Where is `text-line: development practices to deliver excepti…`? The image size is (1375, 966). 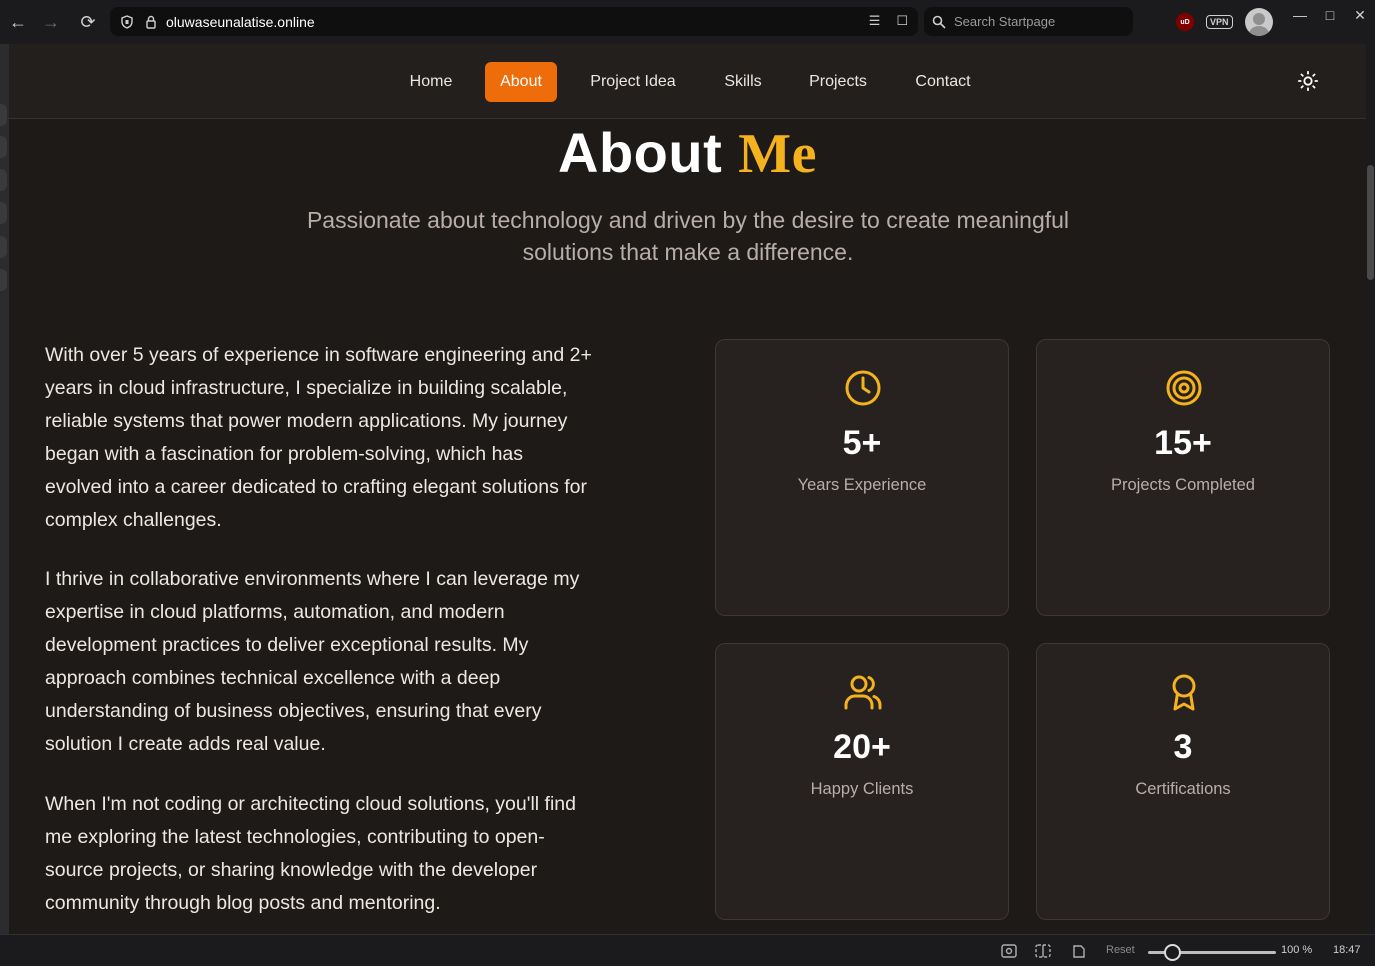 text-line: development practices to deliver excepti… is located at coordinates (287, 645).